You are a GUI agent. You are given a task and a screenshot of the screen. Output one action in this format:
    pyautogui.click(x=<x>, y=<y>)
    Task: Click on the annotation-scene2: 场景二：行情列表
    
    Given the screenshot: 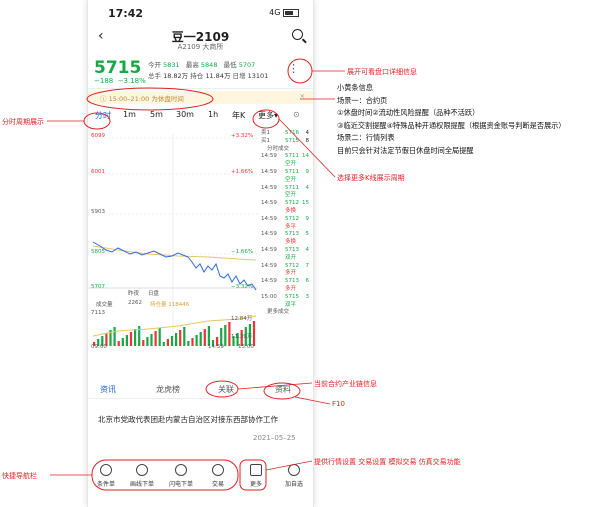 What is the action you would take?
    pyautogui.click(x=366, y=137)
    